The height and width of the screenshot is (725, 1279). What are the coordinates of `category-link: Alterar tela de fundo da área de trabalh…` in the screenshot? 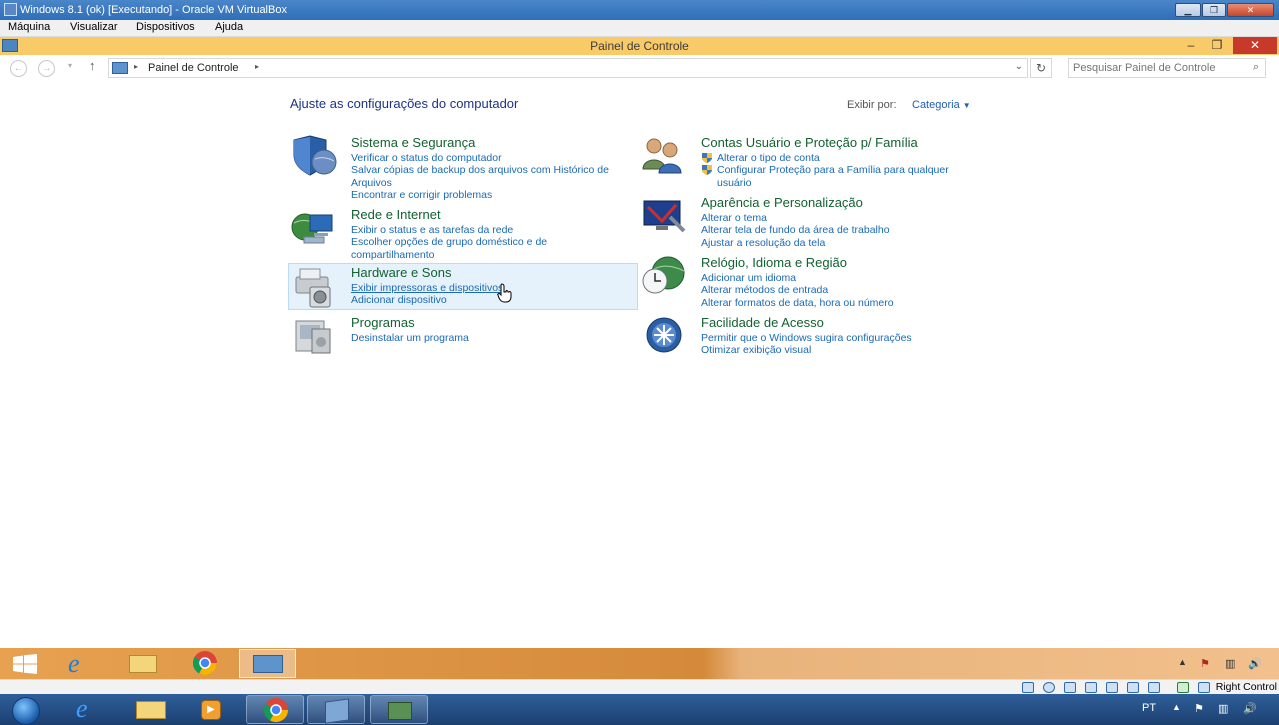 It's located at (841, 230).